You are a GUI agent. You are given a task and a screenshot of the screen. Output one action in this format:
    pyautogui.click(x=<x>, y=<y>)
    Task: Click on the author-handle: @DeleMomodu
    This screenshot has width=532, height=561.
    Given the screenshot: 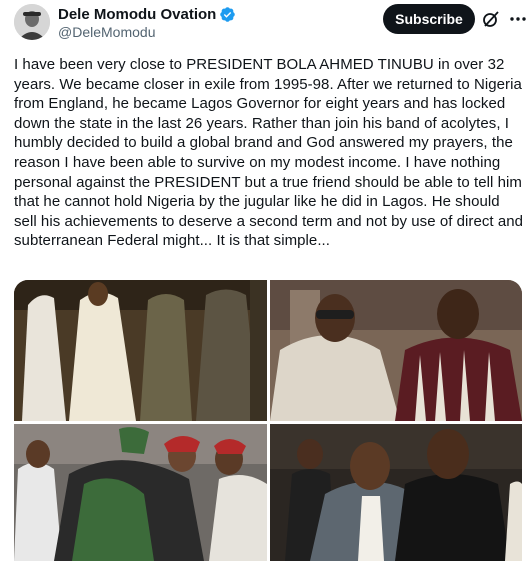 What is the action you would take?
    pyautogui.click(x=106, y=32)
    